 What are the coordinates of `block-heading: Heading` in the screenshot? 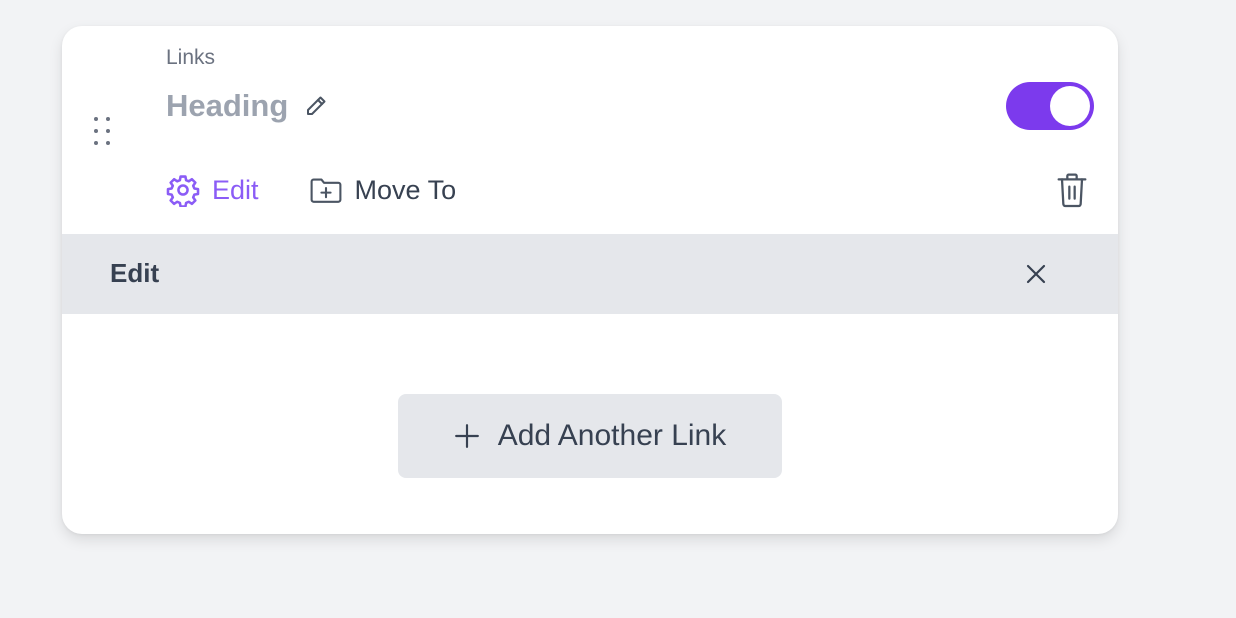 It's located at (227, 105).